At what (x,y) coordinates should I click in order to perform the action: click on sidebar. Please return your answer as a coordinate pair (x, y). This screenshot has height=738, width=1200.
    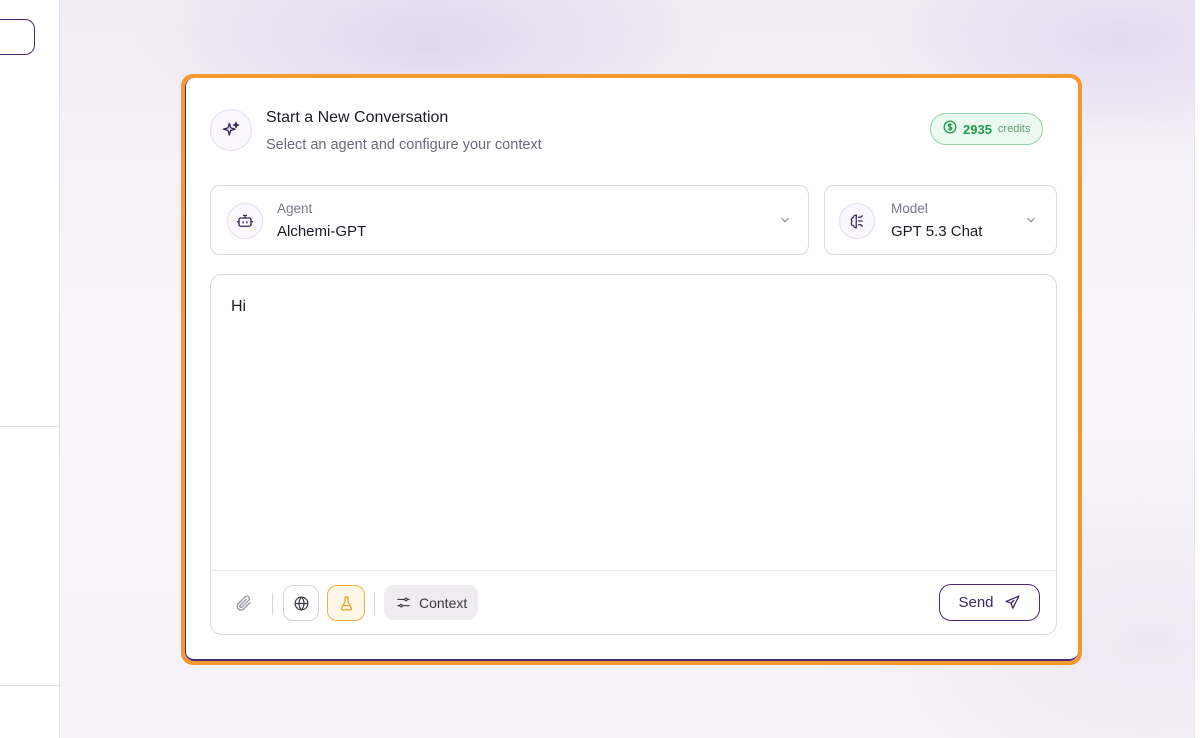
    Looking at the image, I should click on (30, 369).